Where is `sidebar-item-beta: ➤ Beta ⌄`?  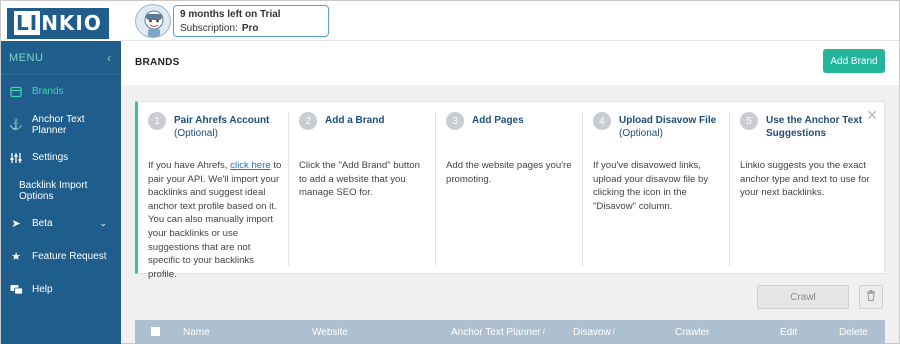 sidebar-item-beta: ➤ Beta ⌄ is located at coordinates (61, 223).